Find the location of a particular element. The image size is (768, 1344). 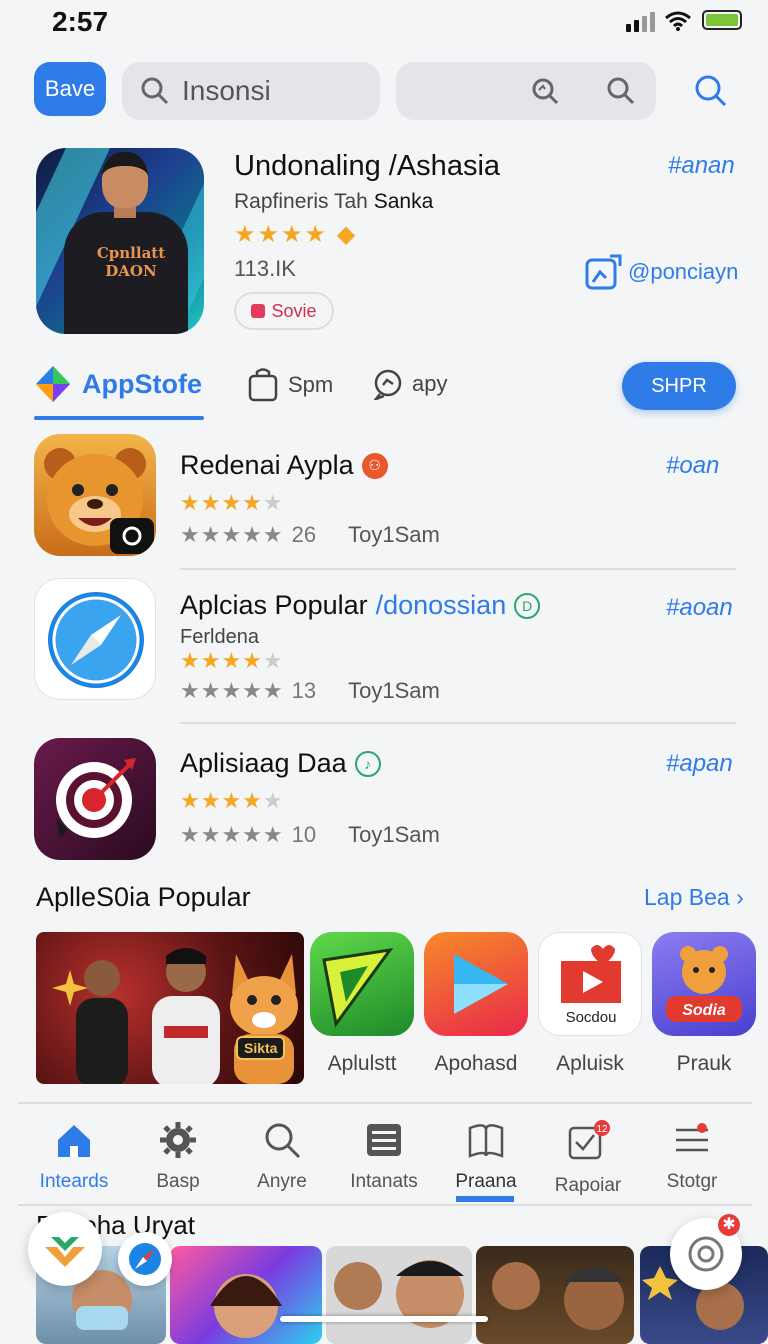

featured-title: Undonaling /Ashasia is located at coordinates (367, 166).